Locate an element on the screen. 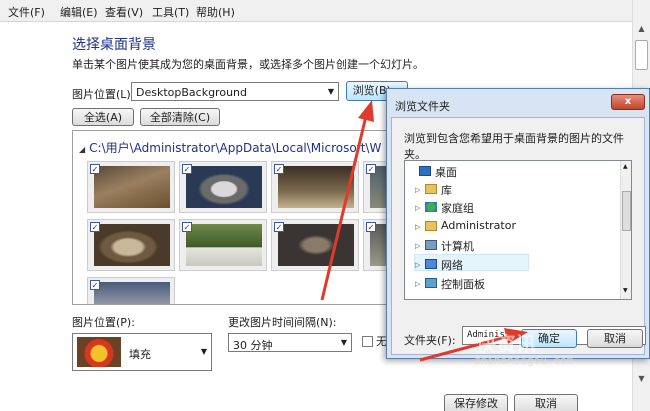  save-changes-button: 保存修改 is located at coordinates (476, 402).